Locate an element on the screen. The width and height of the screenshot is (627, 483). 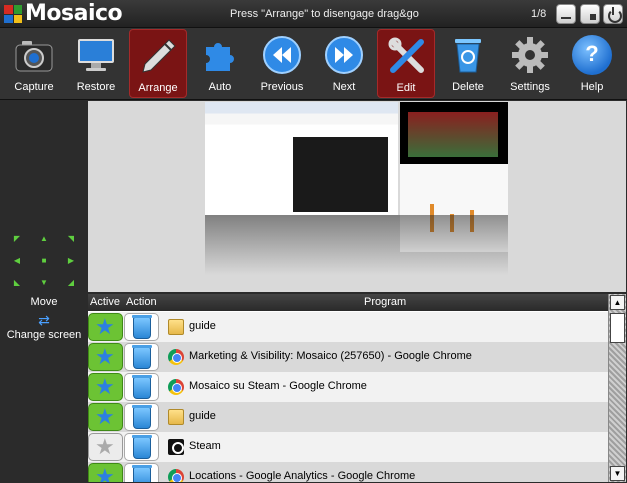
header-action: Action is located at coordinates (141, 302).